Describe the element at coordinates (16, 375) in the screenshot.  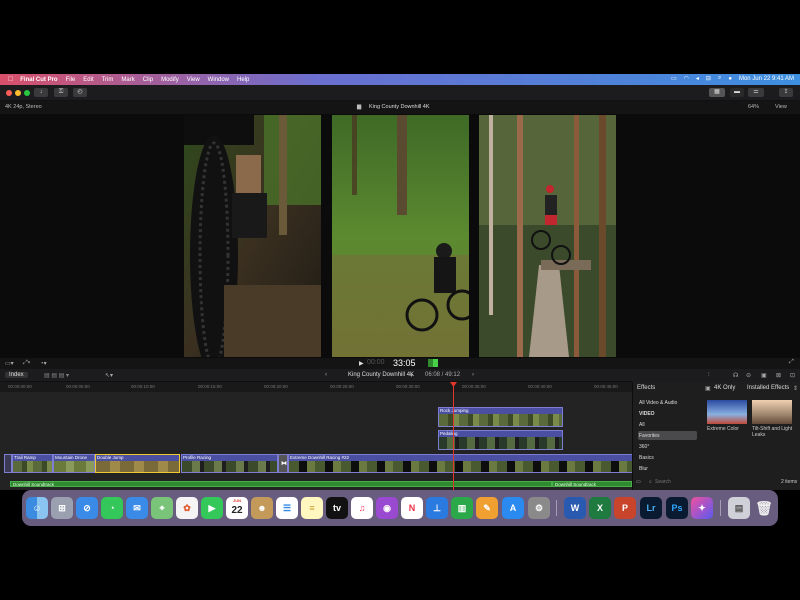
I see `index-button: Index` at that location.